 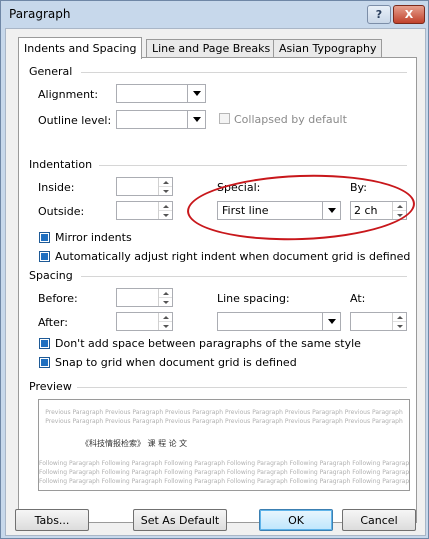 I want to click on help-button: ?, so click(x=379, y=14).